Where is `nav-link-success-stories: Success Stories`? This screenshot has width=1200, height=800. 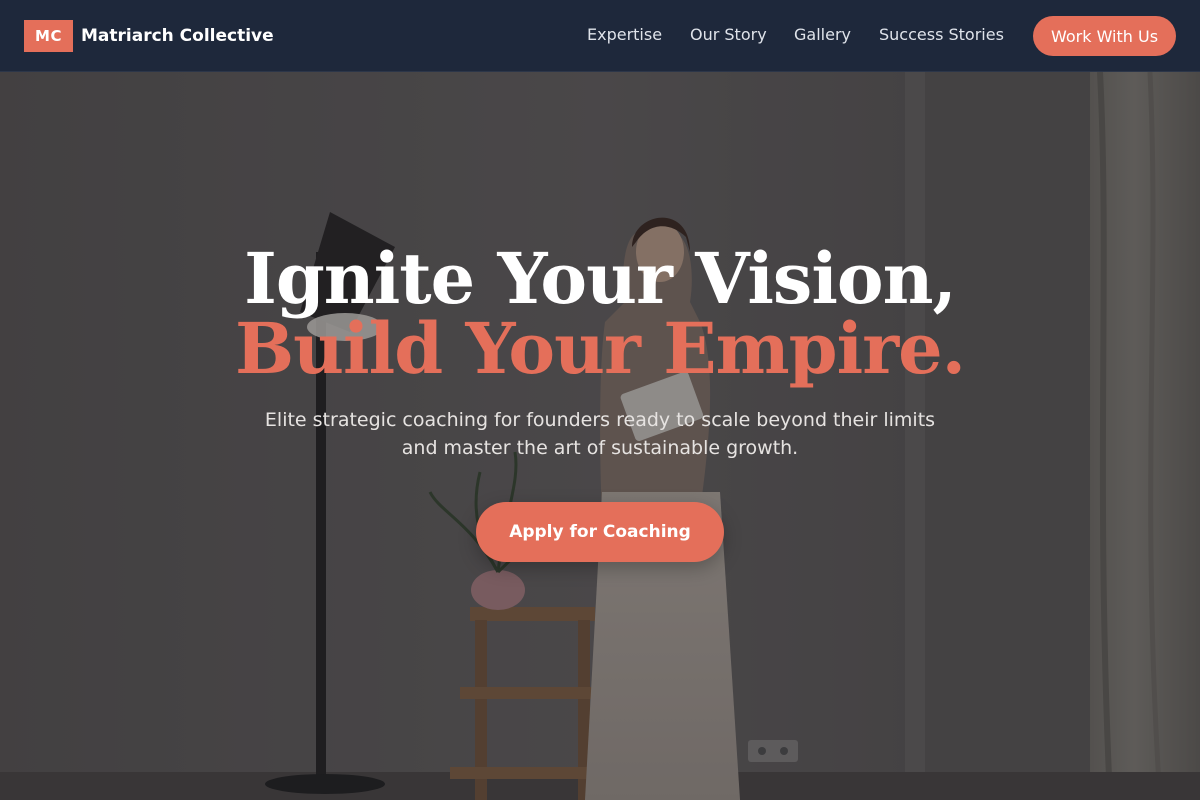
nav-link-success-stories: Success Stories is located at coordinates (941, 34).